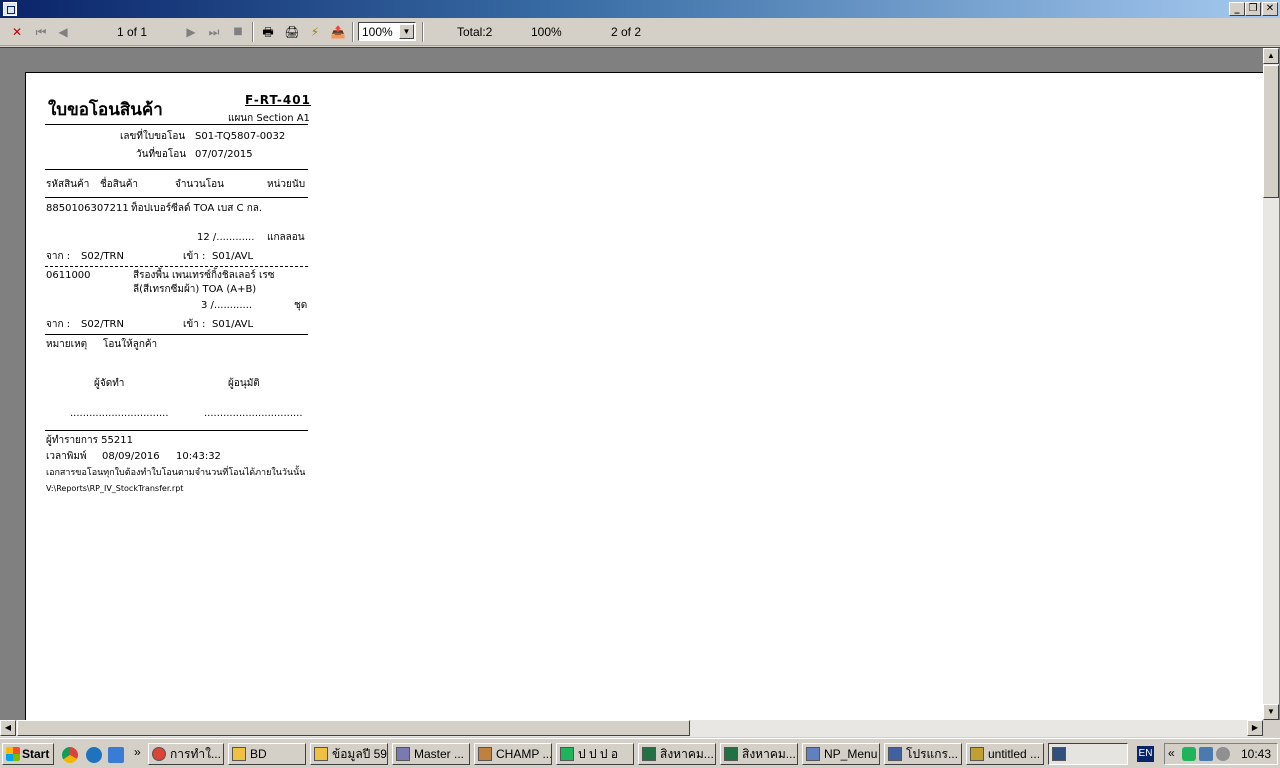 Image resolution: width=1280 pixels, height=768 pixels. What do you see at coordinates (1253, 9) in the screenshot?
I see `restore-button: ❐` at bounding box center [1253, 9].